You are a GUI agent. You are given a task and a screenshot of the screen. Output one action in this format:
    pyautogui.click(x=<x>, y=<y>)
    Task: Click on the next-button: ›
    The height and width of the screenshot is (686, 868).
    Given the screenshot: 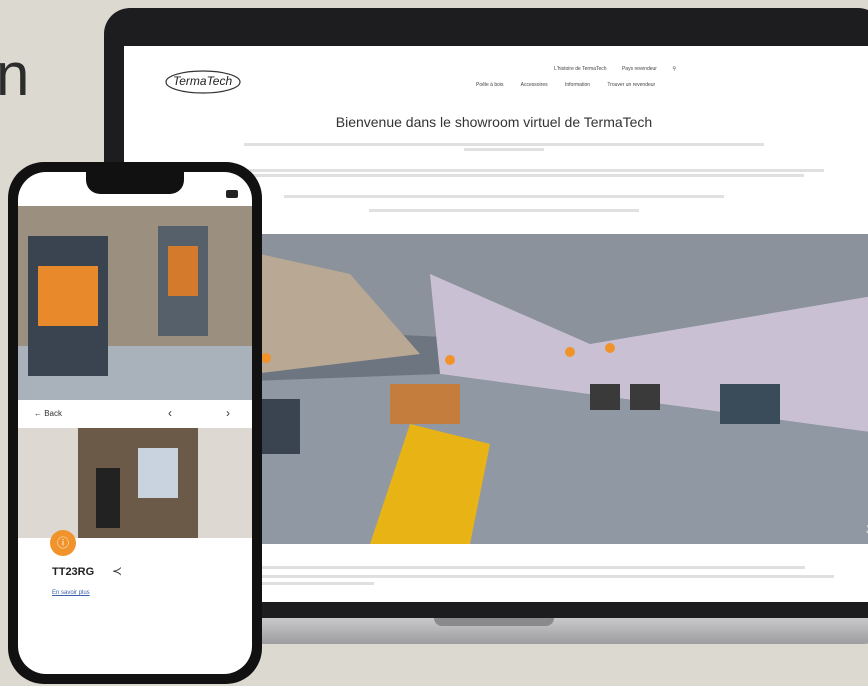 What is the action you would take?
    pyautogui.click(x=228, y=413)
    